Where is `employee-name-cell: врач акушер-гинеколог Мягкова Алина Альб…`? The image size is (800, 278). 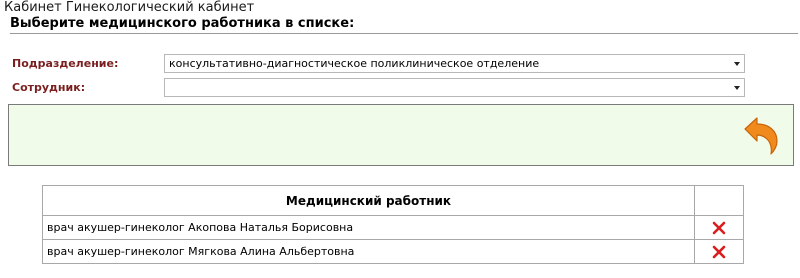
employee-name-cell: врач акушер-гинеколог Мягкова Алина Альб… is located at coordinates (368, 251).